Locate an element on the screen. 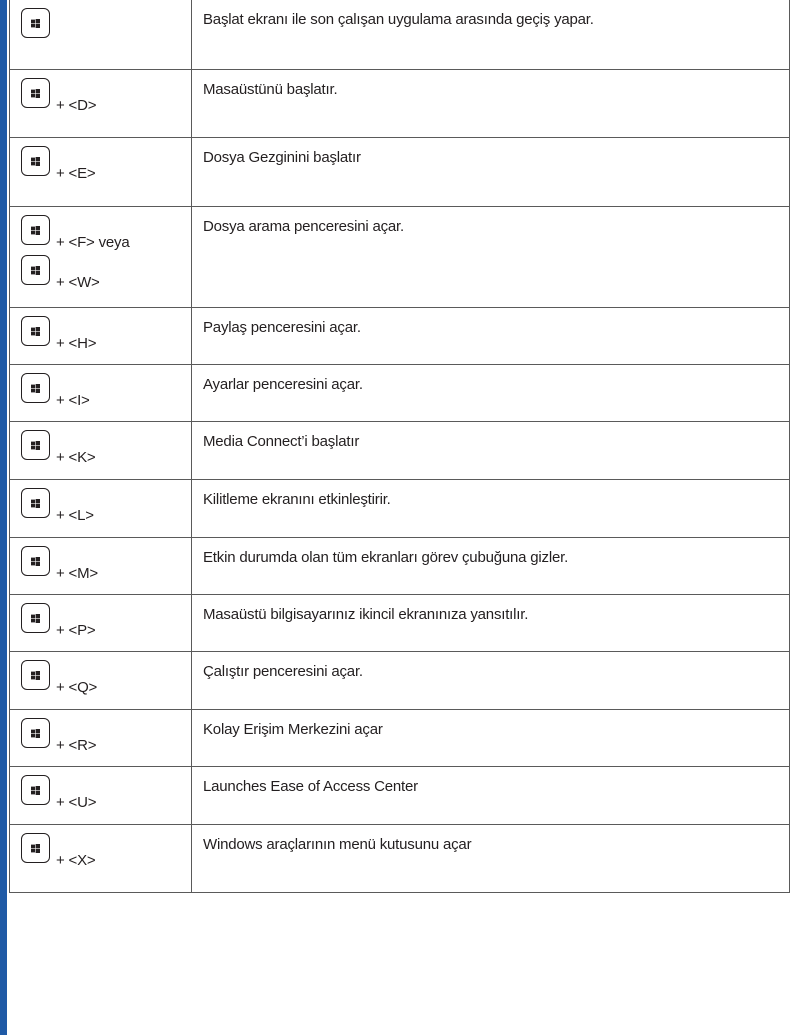 The width and height of the screenshot is (791, 1035). shortcut-description-cell: Masaüstünü başlatır. is located at coordinates (490, 103).